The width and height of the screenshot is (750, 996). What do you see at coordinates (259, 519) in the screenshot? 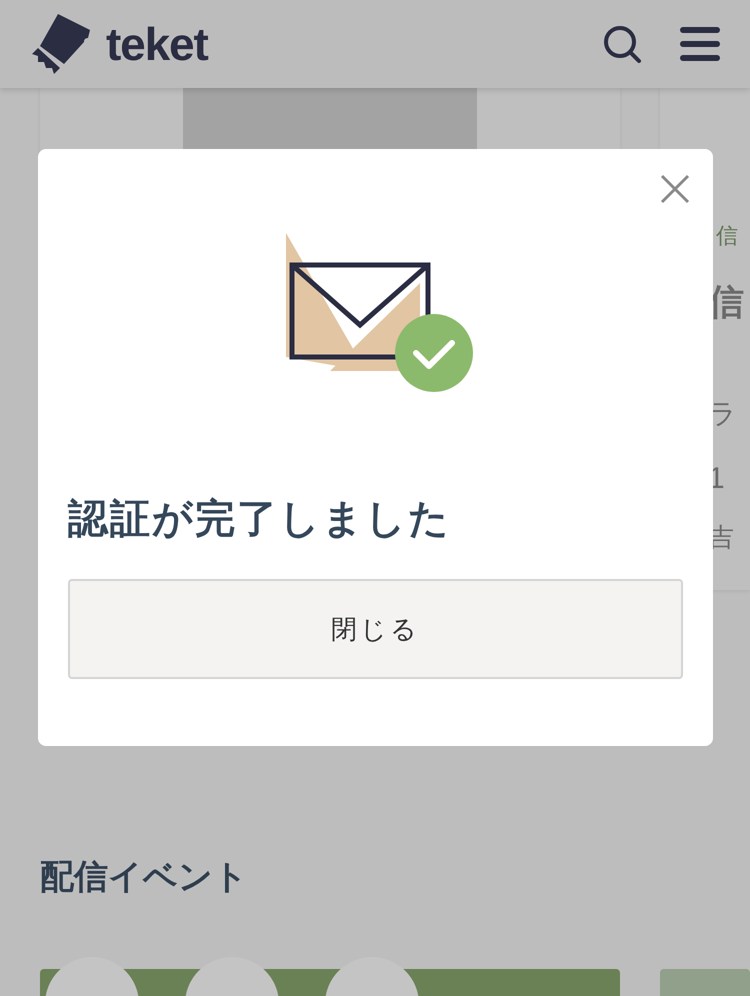
I see `dialog-title: 認証が完了しました` at bounding box center [259, 519].